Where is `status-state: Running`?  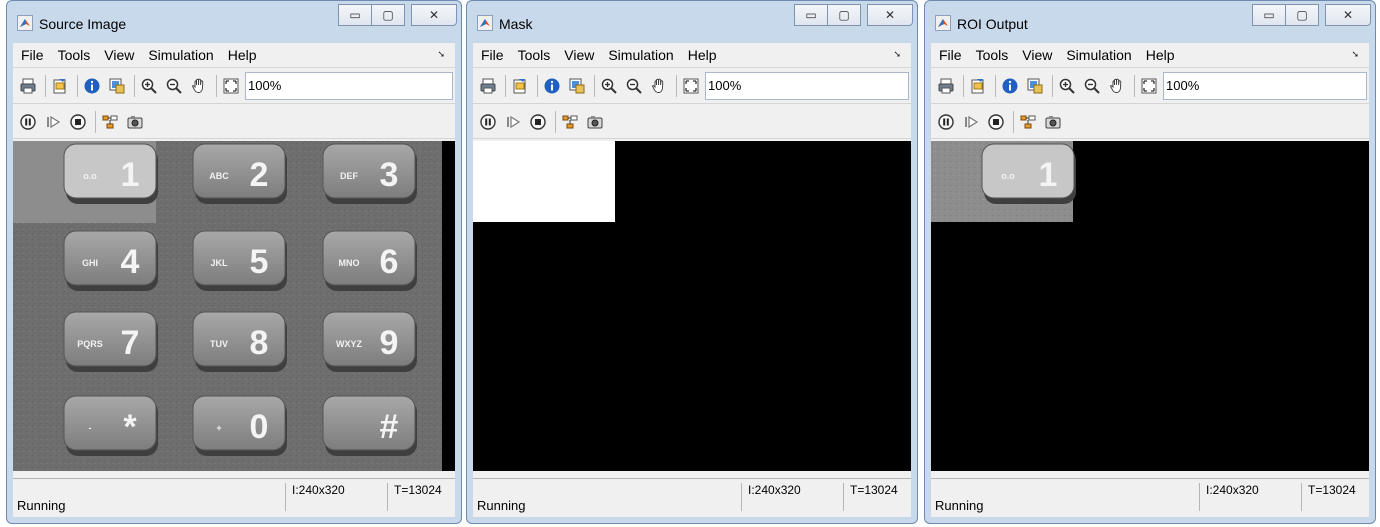 status-state: Running is located at coordinates (41, 505).